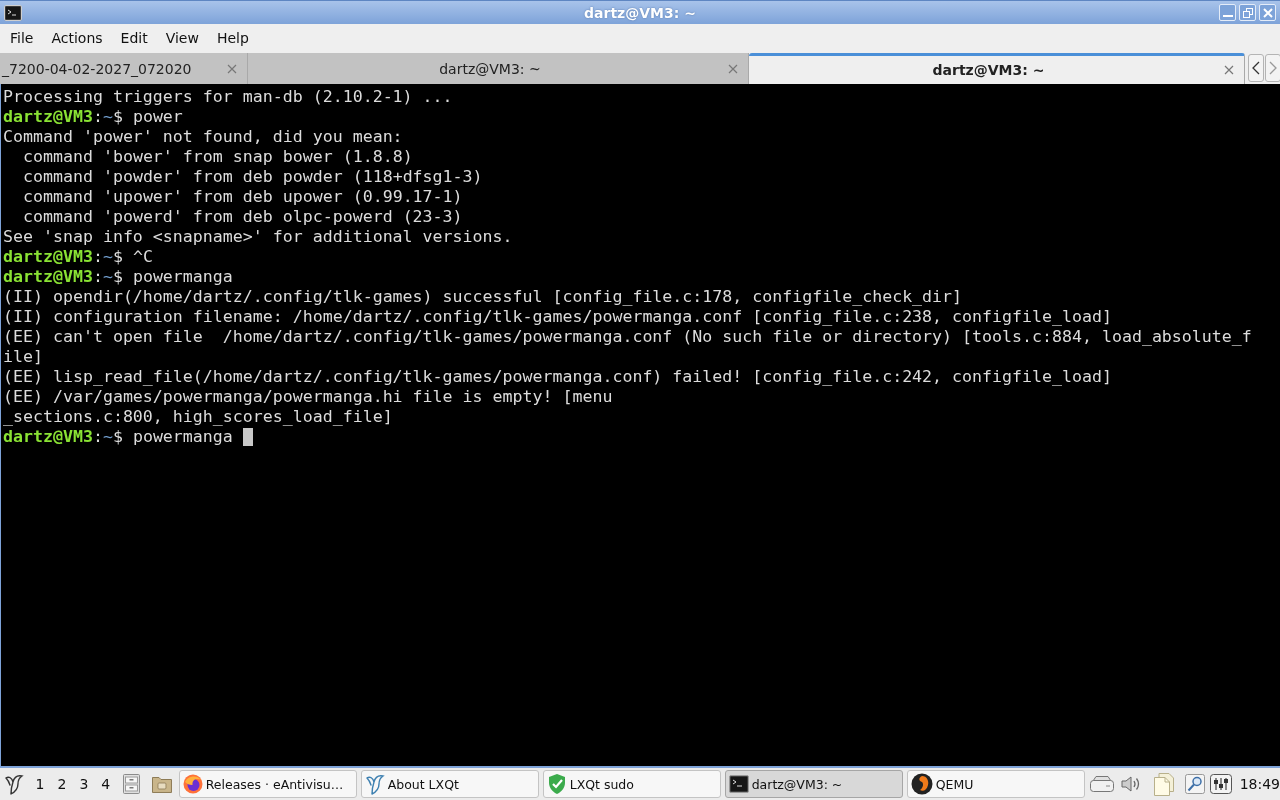  I want to click on chevron-left-icon, so click(1256, 68).